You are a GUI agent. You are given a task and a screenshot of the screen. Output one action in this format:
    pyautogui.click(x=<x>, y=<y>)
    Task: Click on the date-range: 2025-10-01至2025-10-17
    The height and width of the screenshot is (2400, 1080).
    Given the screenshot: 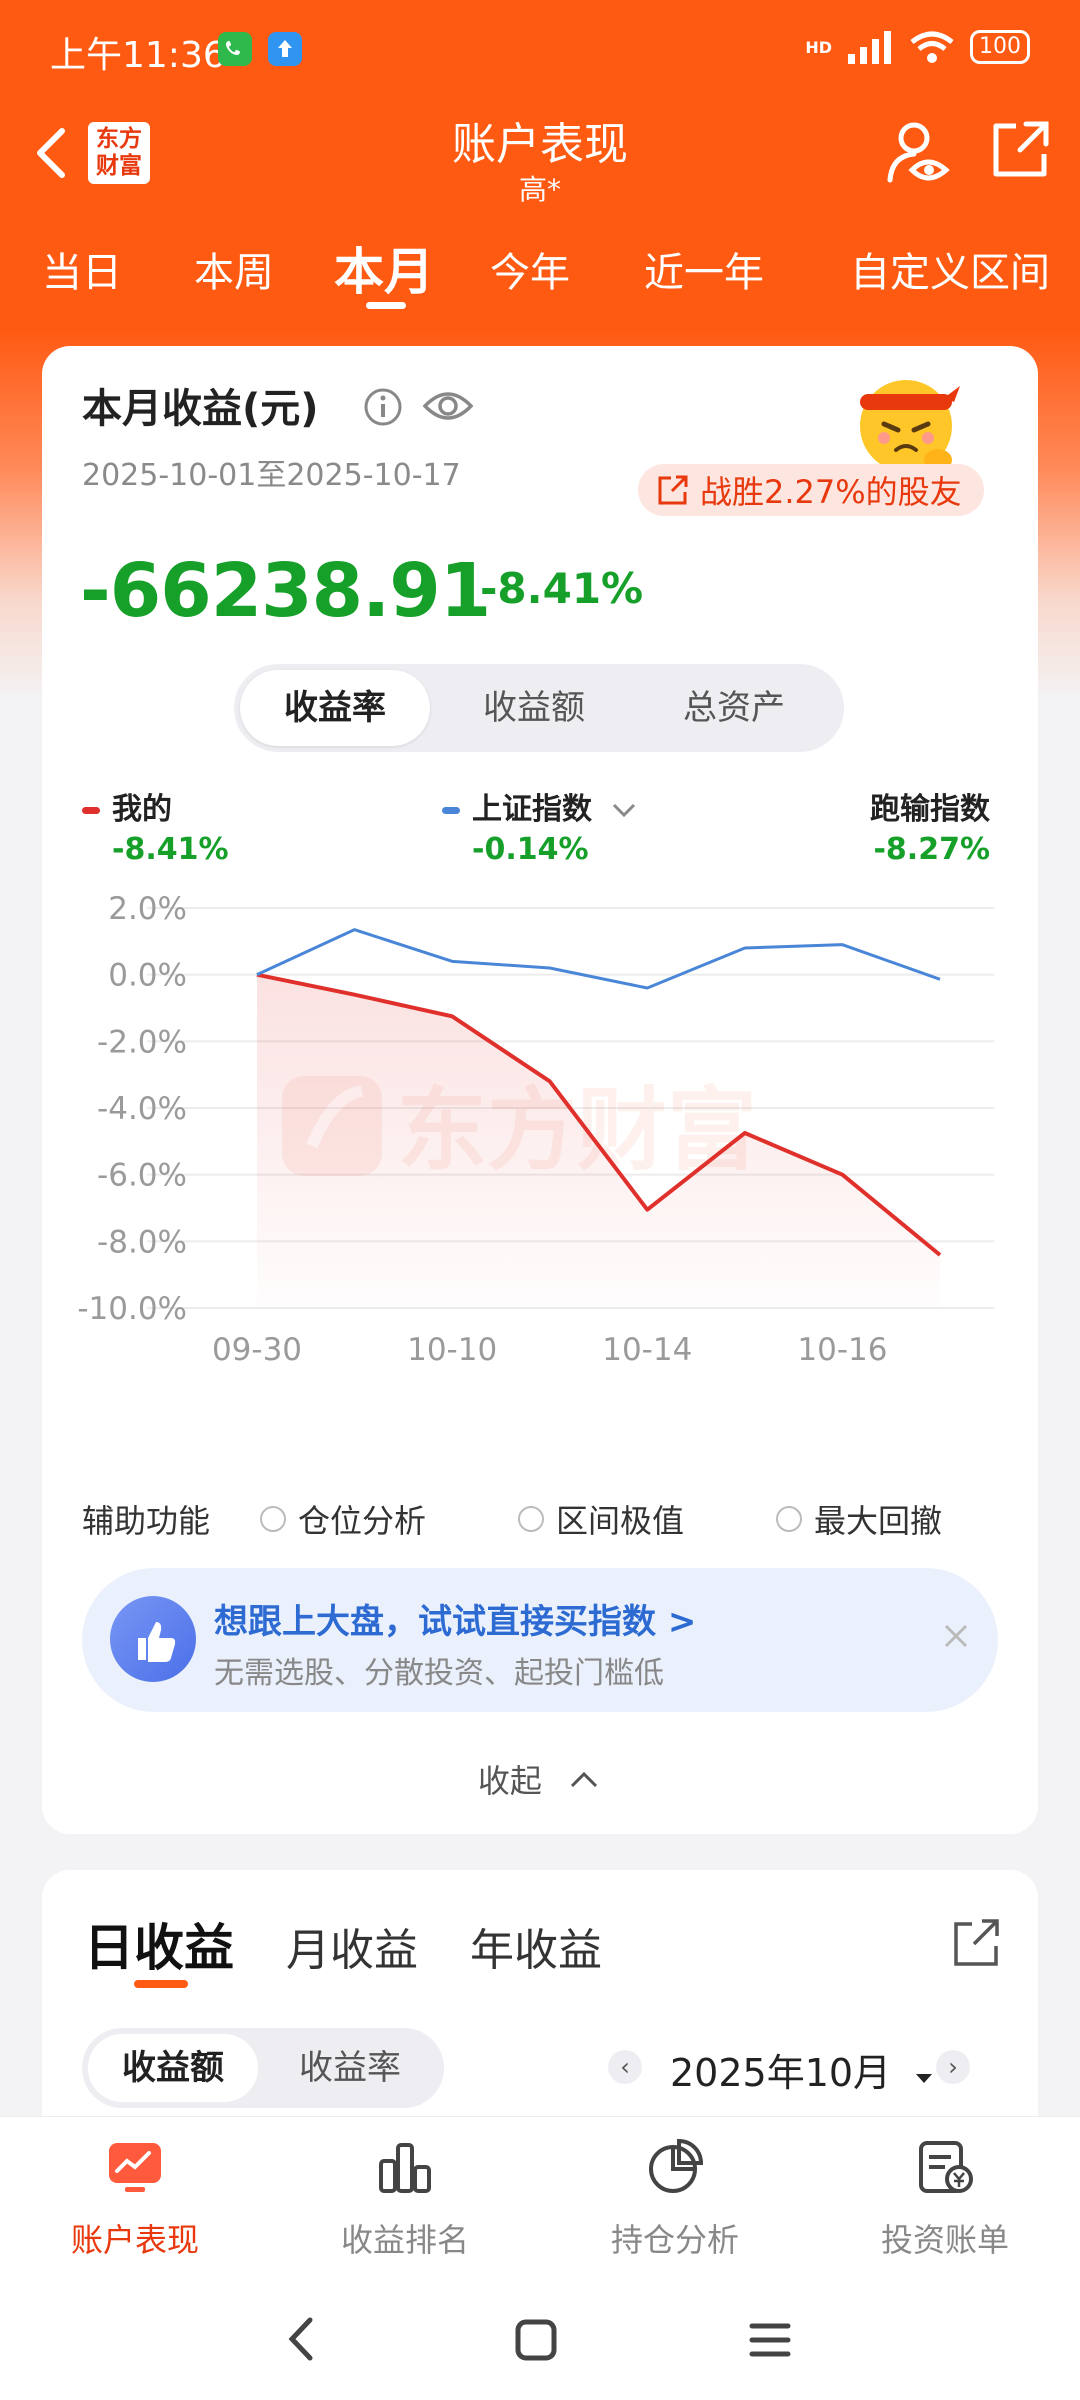 What is the action you would take?
    pyautogui.click(x=271, y=475)
    